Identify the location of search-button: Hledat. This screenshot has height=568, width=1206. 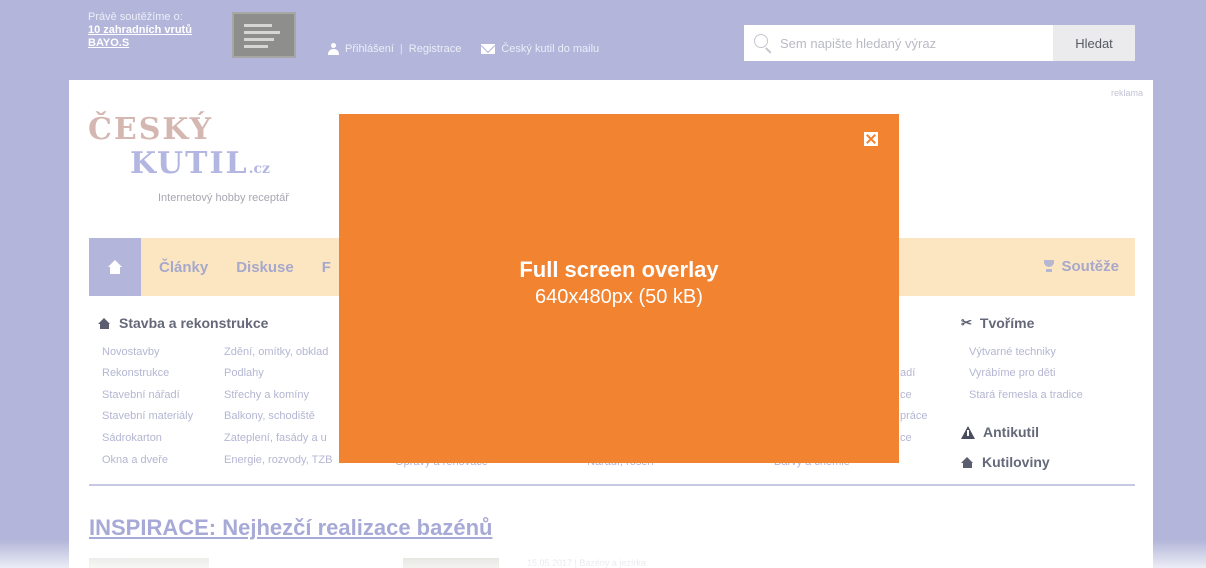
(1094, 43).